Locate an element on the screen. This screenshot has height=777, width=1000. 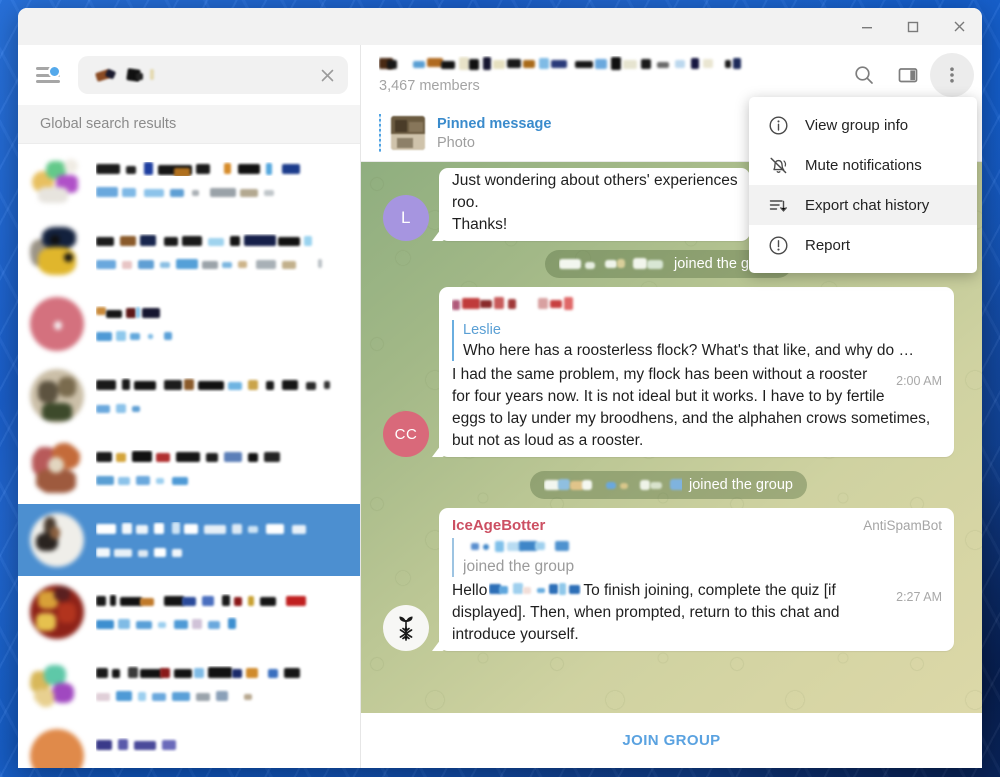
search-input-value is located at coordinates (203, 75).